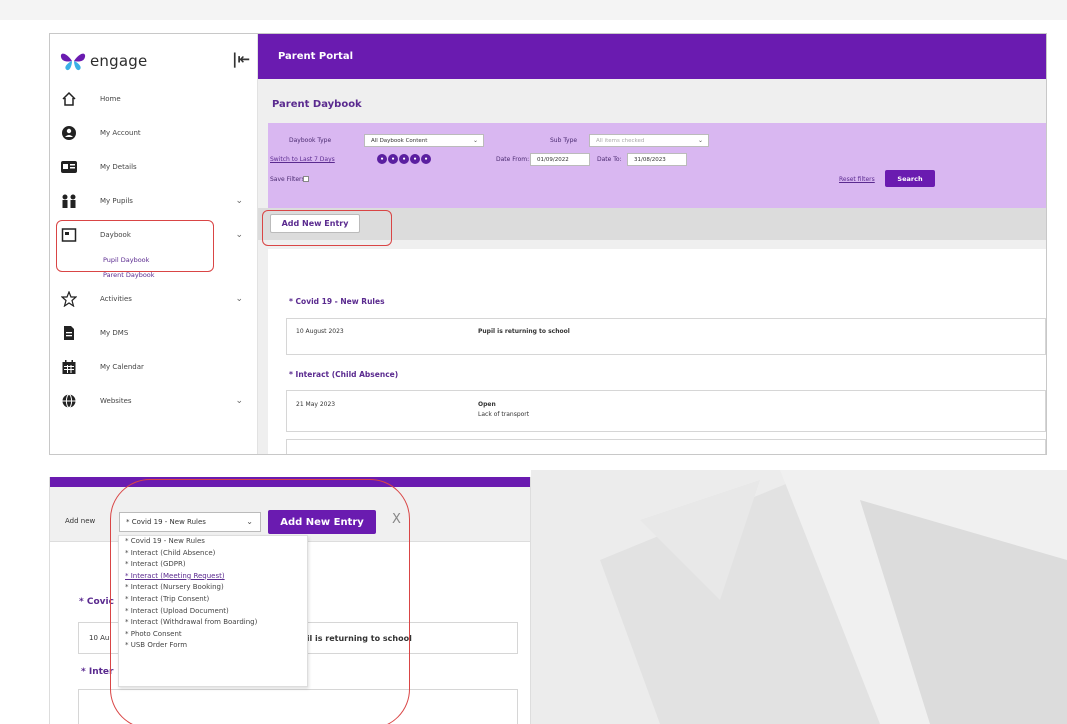 The width and height of the screenshot is (1067, 724). I want to click on sidebar-item-label: My Account, so click(120, 133).